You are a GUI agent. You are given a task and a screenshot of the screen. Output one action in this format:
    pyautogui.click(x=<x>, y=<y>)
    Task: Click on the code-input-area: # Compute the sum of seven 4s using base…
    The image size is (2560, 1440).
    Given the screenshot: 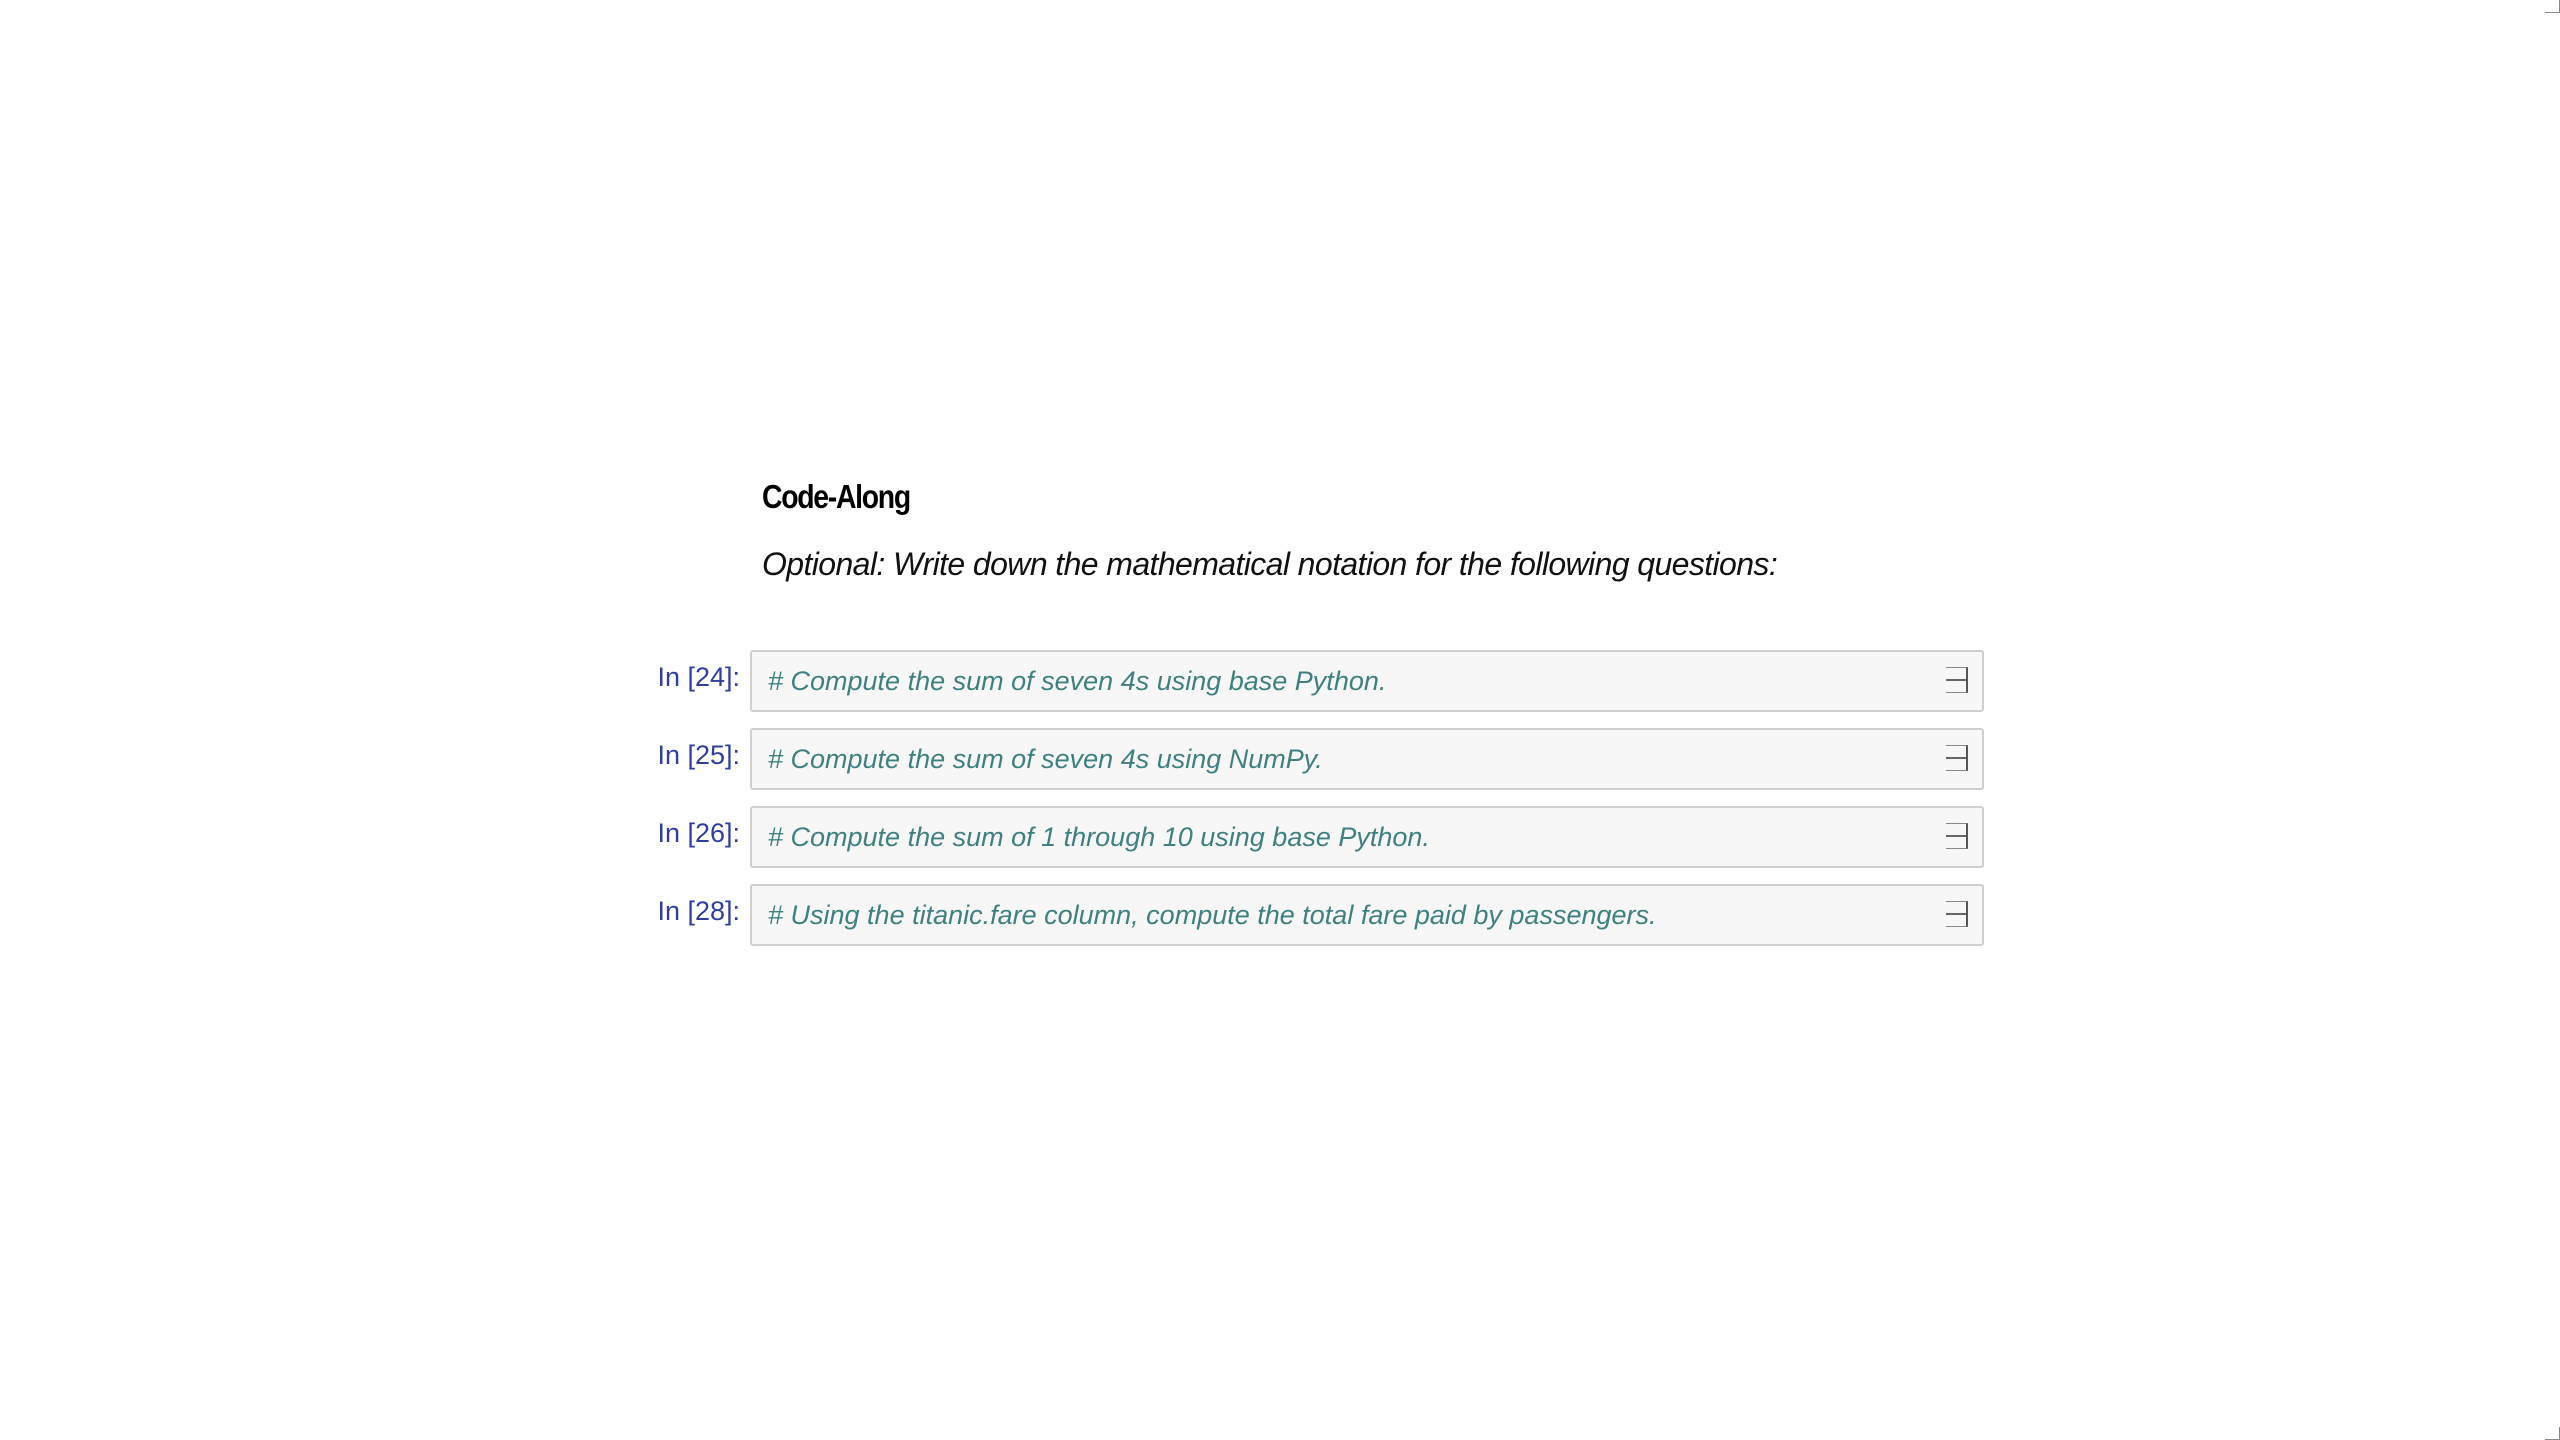 What is the action you would take?
    pyautogui.click(x=1367, y=681)
    